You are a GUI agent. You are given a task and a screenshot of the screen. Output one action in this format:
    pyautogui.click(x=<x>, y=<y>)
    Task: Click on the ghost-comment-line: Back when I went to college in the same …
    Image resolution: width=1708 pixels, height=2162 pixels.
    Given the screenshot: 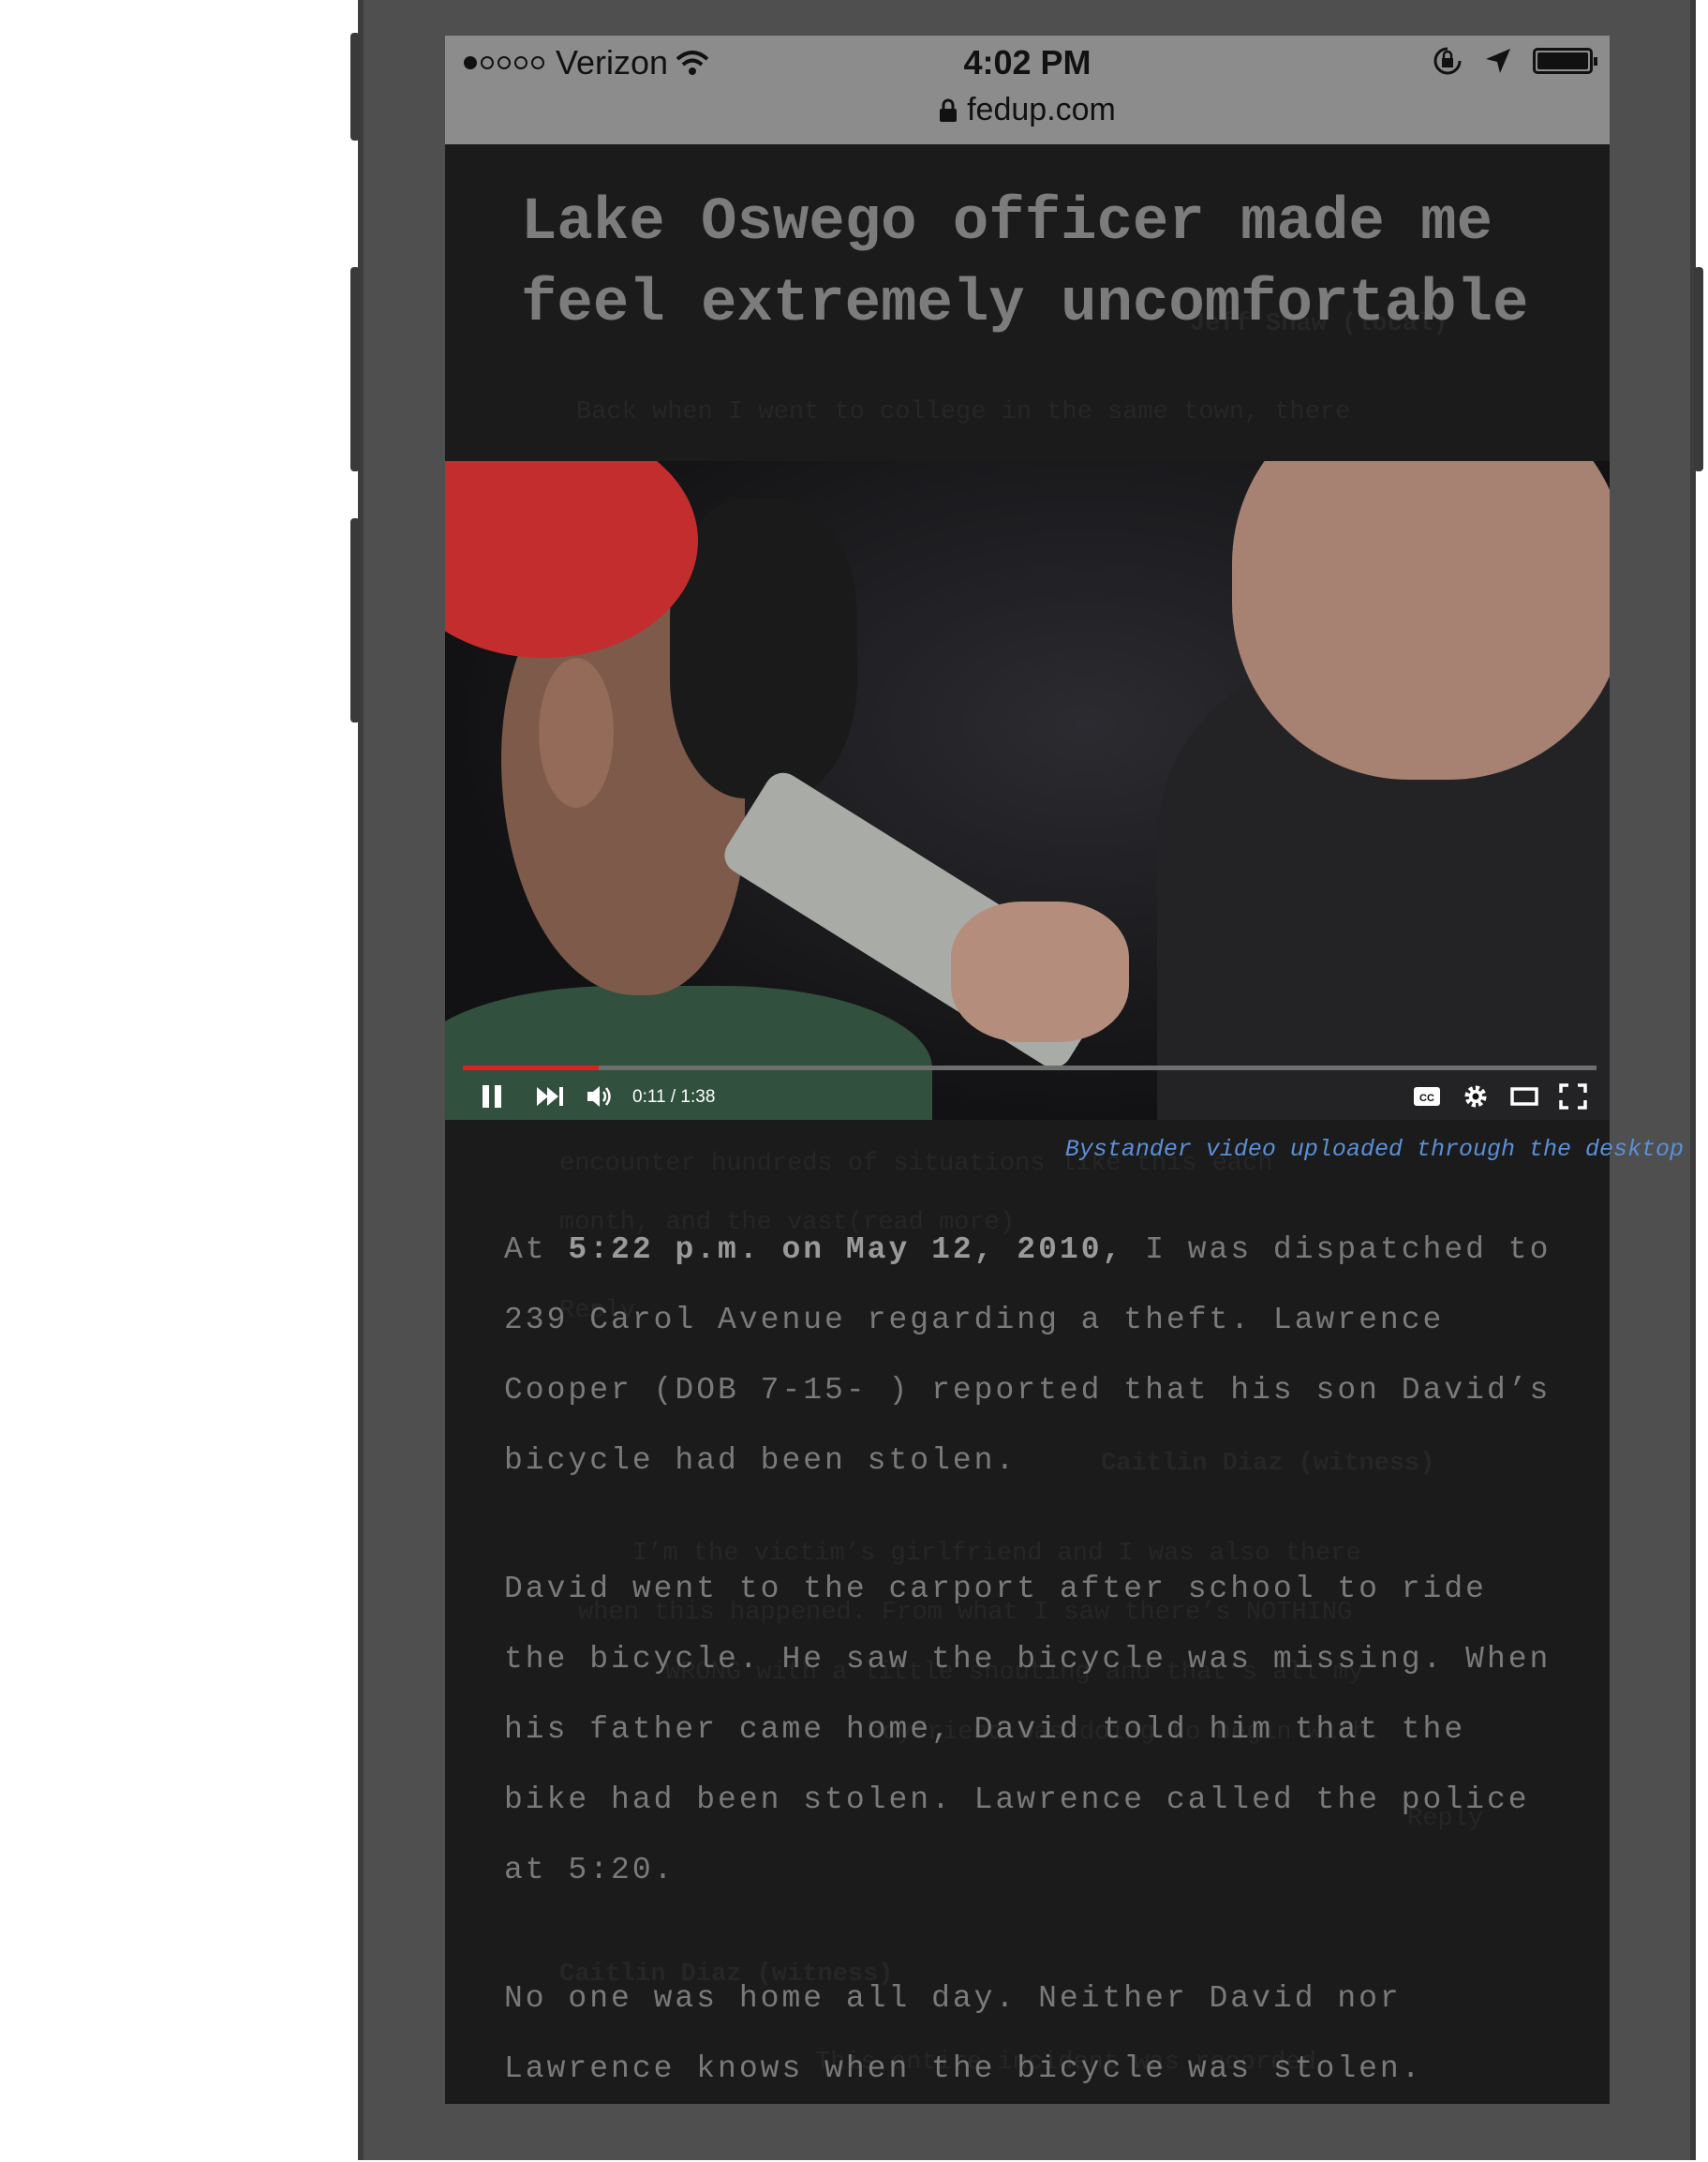 What is the action you would take?
    pyautogui.click(x=964, y=412)
    